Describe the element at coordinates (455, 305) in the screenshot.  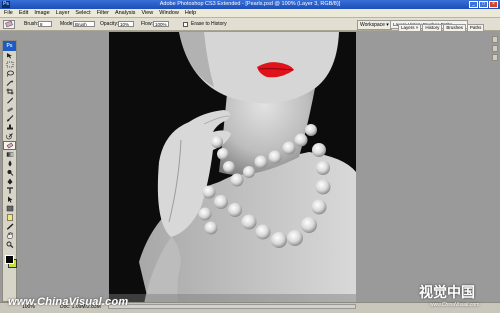
I see `watermark-sub: www.ChinaVisual.com` at that location.